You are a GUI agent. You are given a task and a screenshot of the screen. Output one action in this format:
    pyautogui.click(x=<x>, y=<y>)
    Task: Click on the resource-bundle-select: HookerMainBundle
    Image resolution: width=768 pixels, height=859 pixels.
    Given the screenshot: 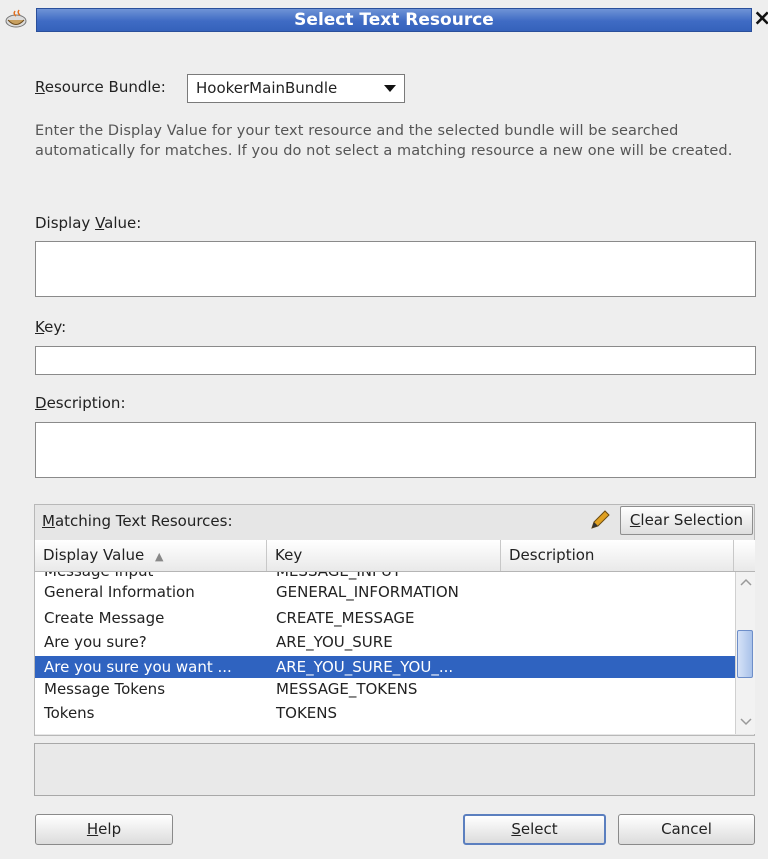 What is the action you would take?
    pyautogui.click(x=296, y=88)
    